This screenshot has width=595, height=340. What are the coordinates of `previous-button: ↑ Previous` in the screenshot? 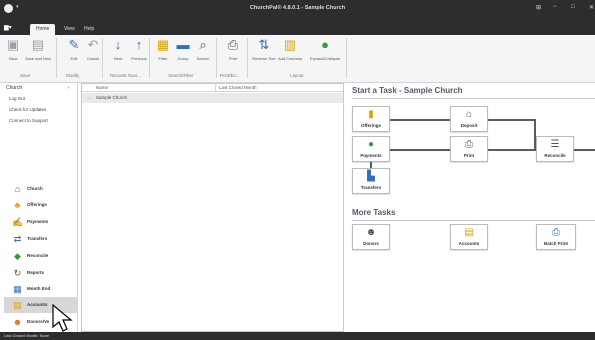 It's located at (139, 49).